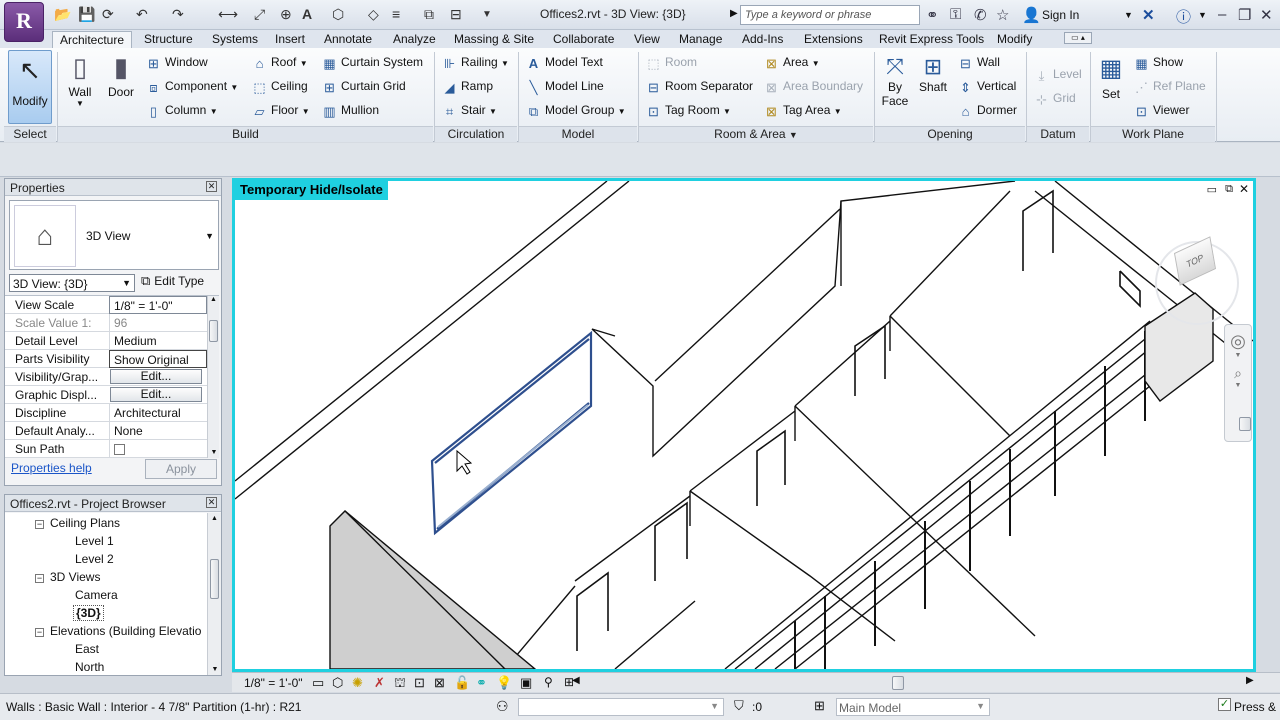 This screenshot has width=1280, height=720. What do you see at coordinates (1058, 75) in the screenshot?
I see `level-button: ⤓ Level` at bounding box center [1058, 75].